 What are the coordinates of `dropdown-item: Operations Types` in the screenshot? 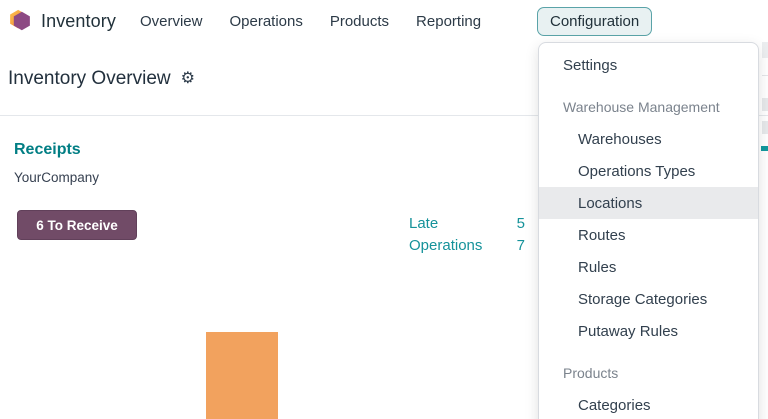 It's located at (648, 171).